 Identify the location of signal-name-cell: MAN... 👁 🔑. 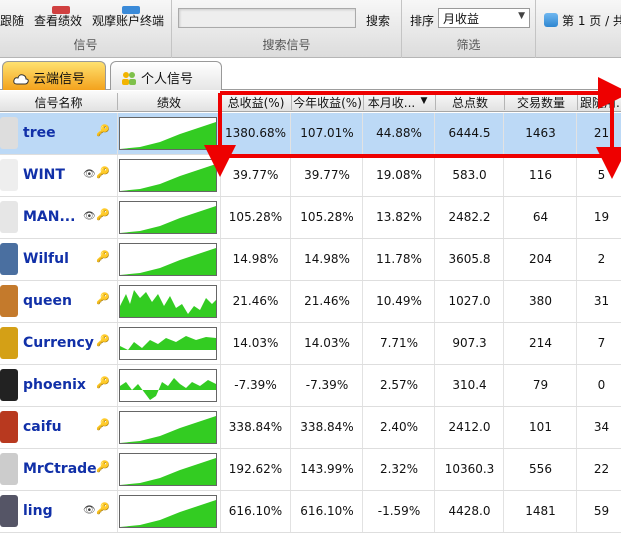
(59, 217).